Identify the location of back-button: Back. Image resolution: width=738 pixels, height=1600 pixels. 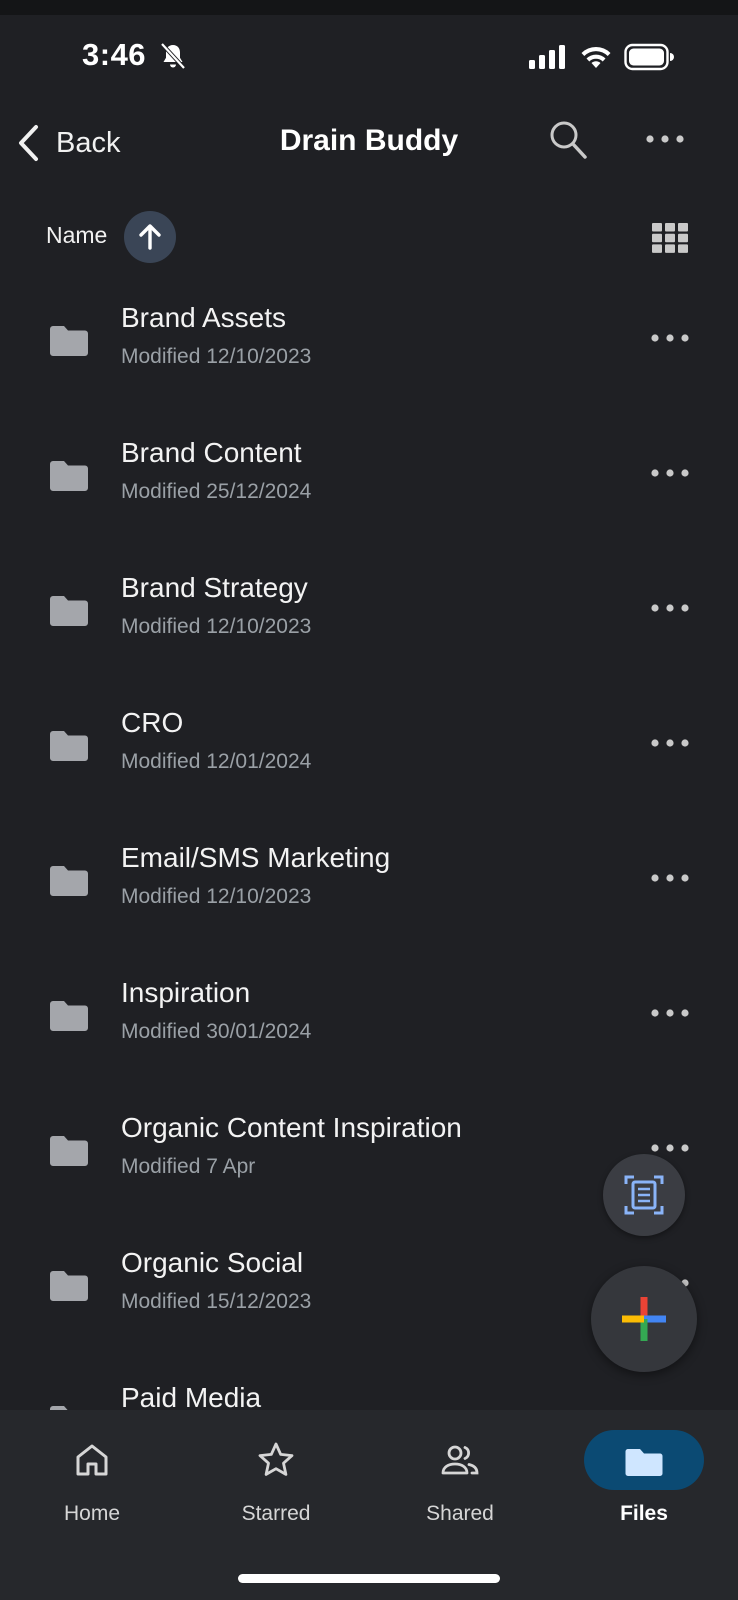
(68, 143).